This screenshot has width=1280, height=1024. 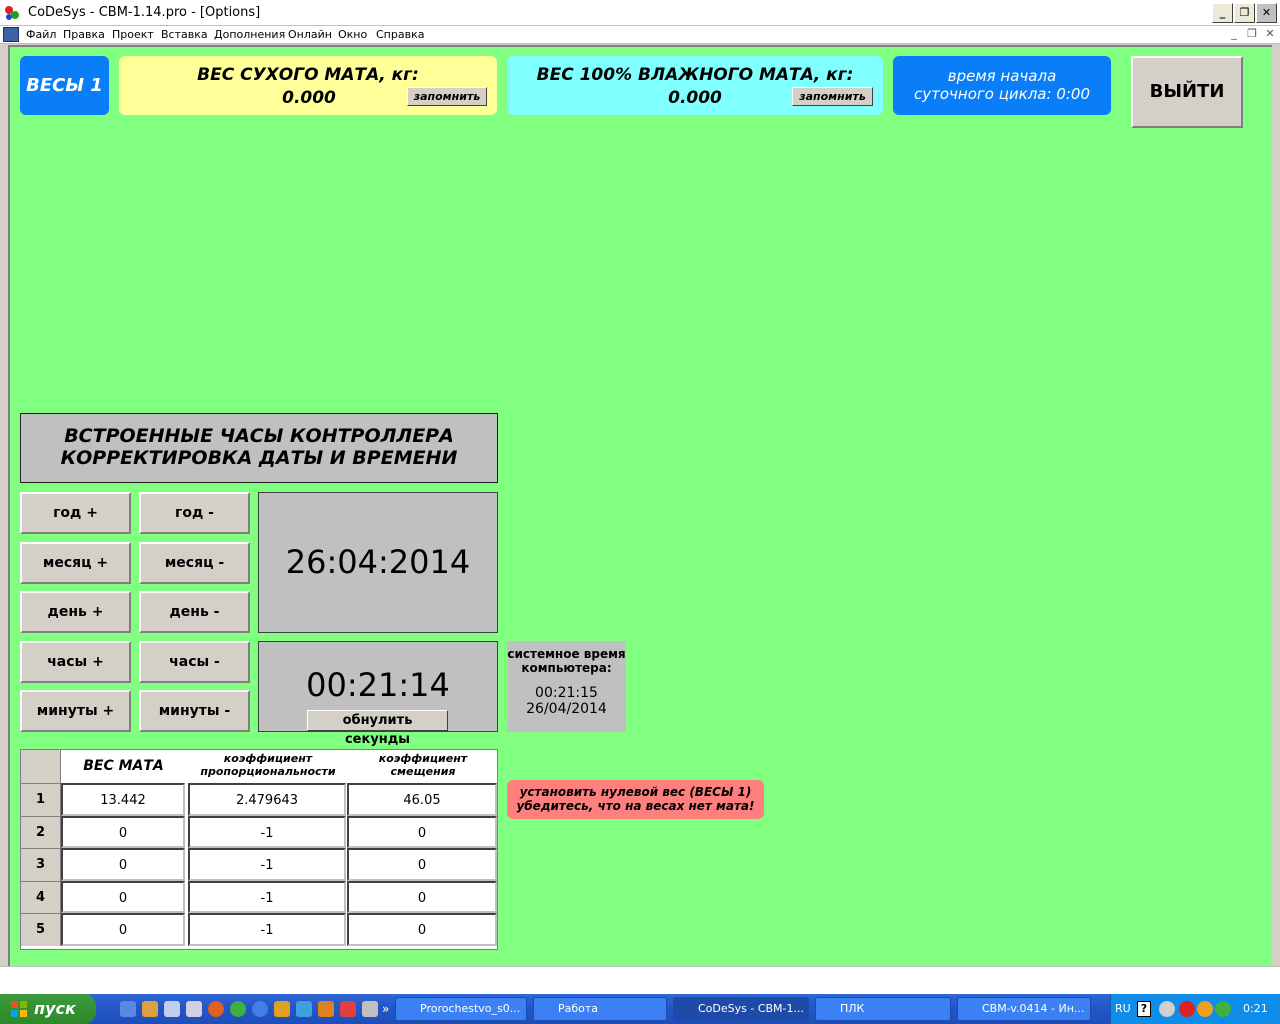 I want to click on maximize-button: ❐, so click(x=1244, y=13).